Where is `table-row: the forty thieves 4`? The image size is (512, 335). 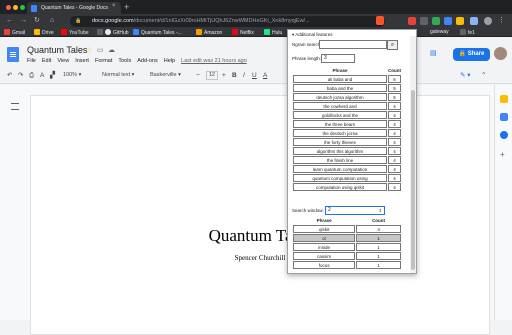
table-row: the forty thieves 4 is located at coordinates (347, 142).